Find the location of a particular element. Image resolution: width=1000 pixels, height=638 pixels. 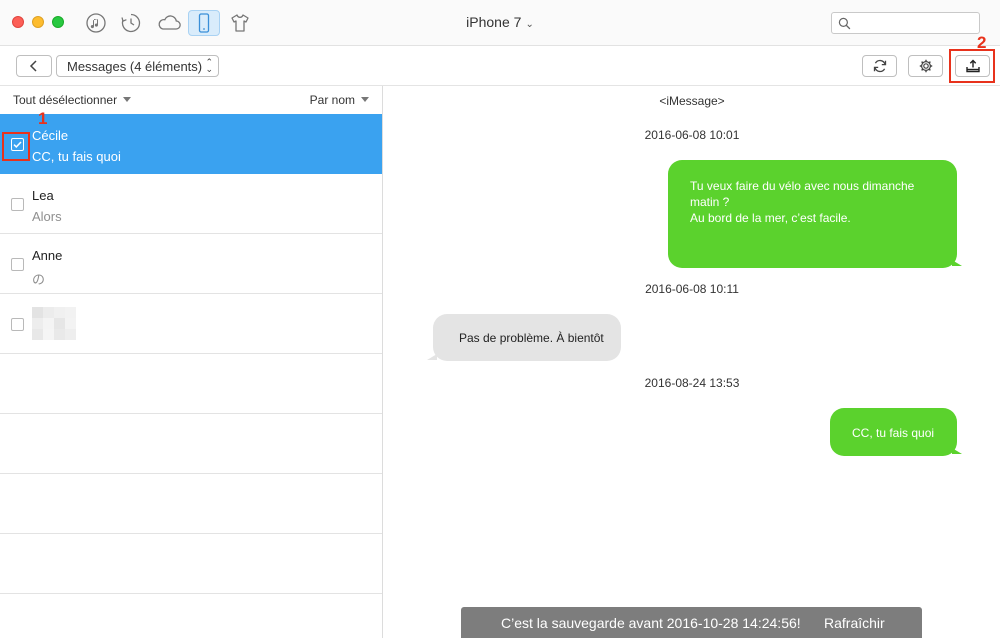

message-line: matin ? is located at coordinates (710, 202).